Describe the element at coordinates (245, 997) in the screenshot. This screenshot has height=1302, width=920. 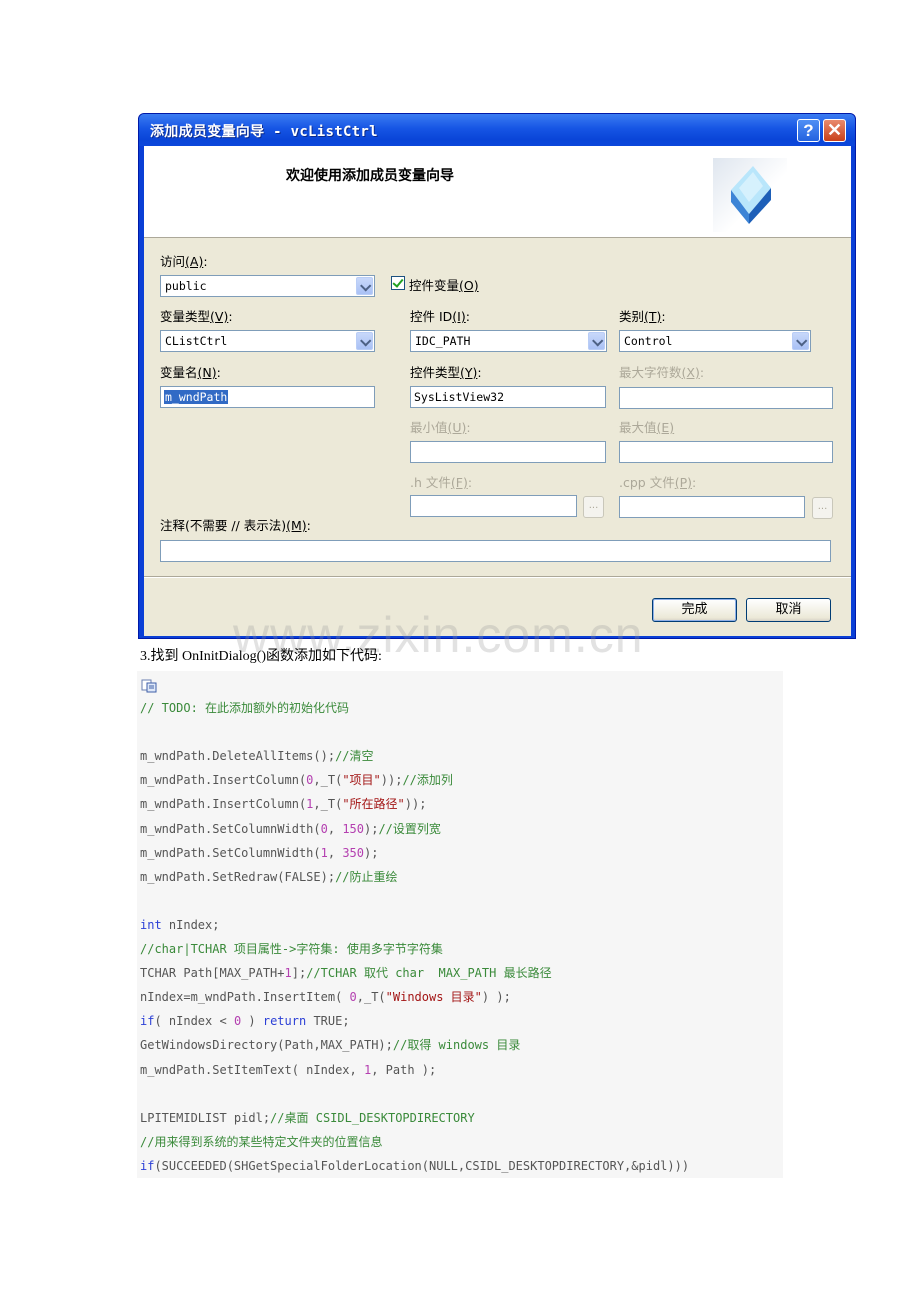
I see `code-token: nIndex=m_wndPath.InsertItem(` at that location.